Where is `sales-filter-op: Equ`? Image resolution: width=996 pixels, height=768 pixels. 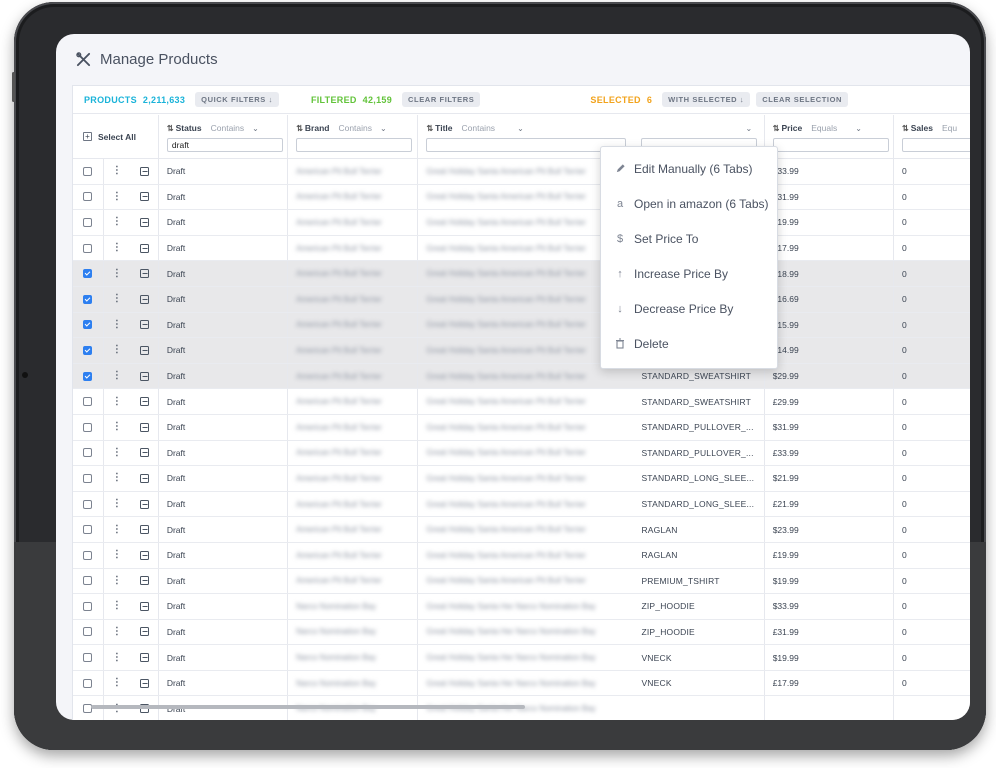 sales-filter-op: Equ is located at coordinates (949, 128).